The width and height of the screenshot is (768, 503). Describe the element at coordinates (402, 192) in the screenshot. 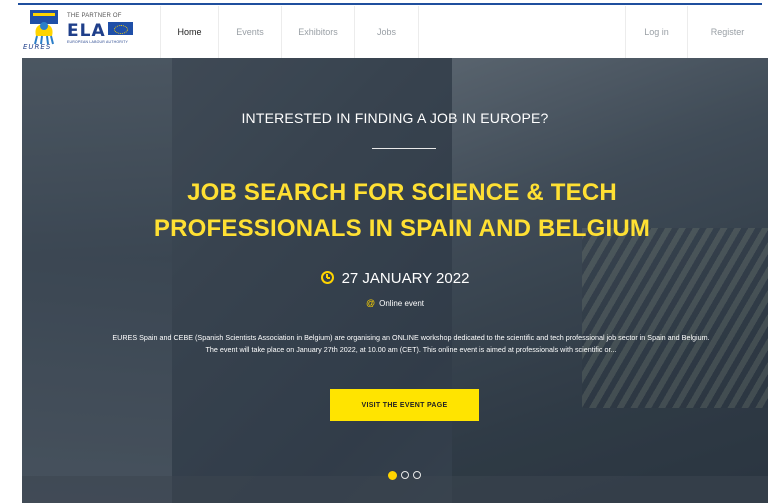

I see `hero-title-line1: JOB SEARCH FOR SCIENCE & TECH` at that location.